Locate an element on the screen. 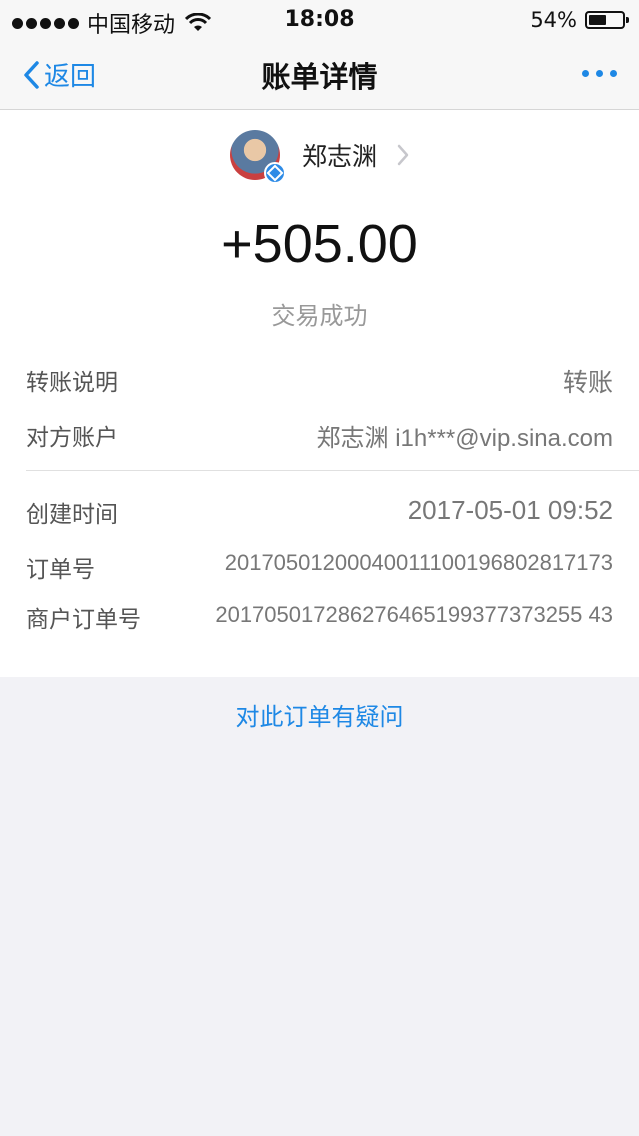 The image size is (639, 1136). detail-row-merchant-order-number: 商户订单号 201705017286276465199377373255 43 is located at coordinates (319, 617).